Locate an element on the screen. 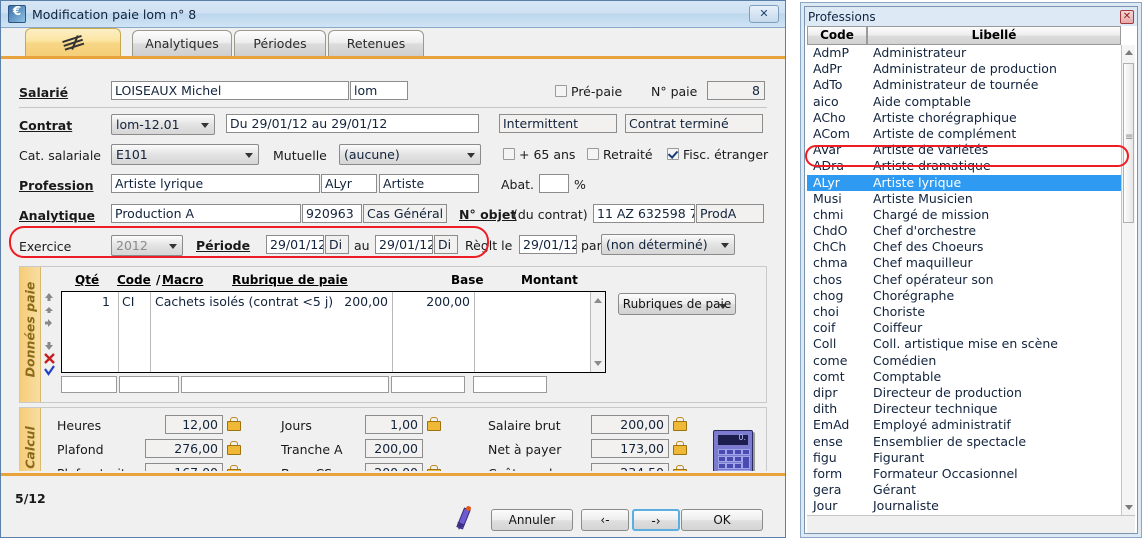  objet-label: N° objet is located at coordinates (488, 214).